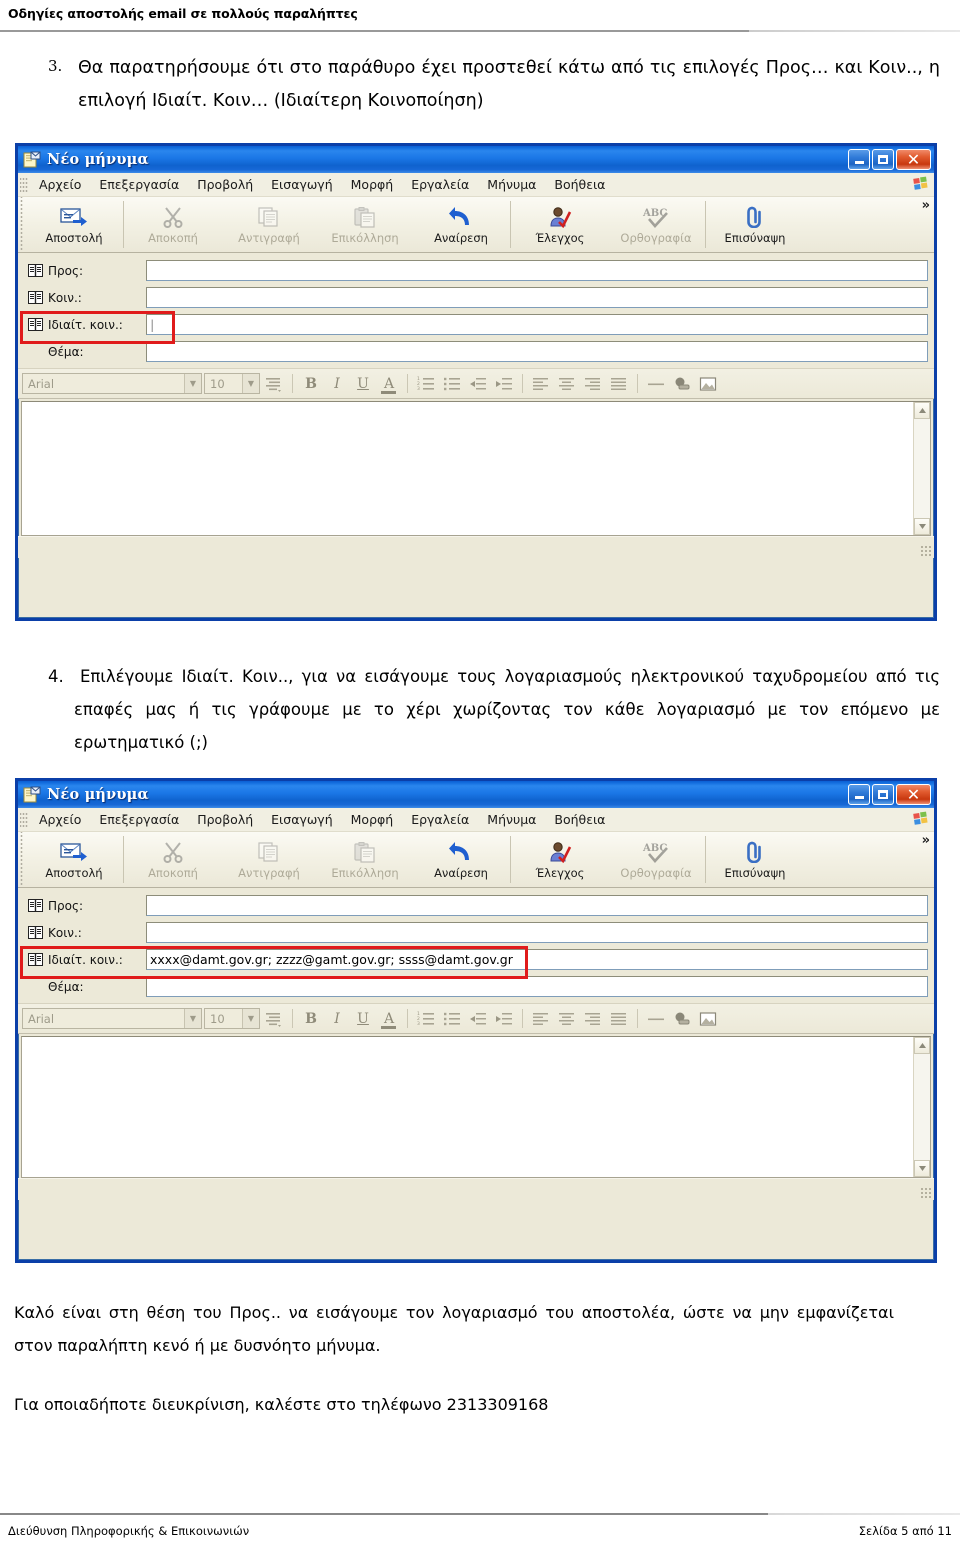  Describe the element at coordinates (859, 794) in the screenshot. I see `minimize-button` at that location.